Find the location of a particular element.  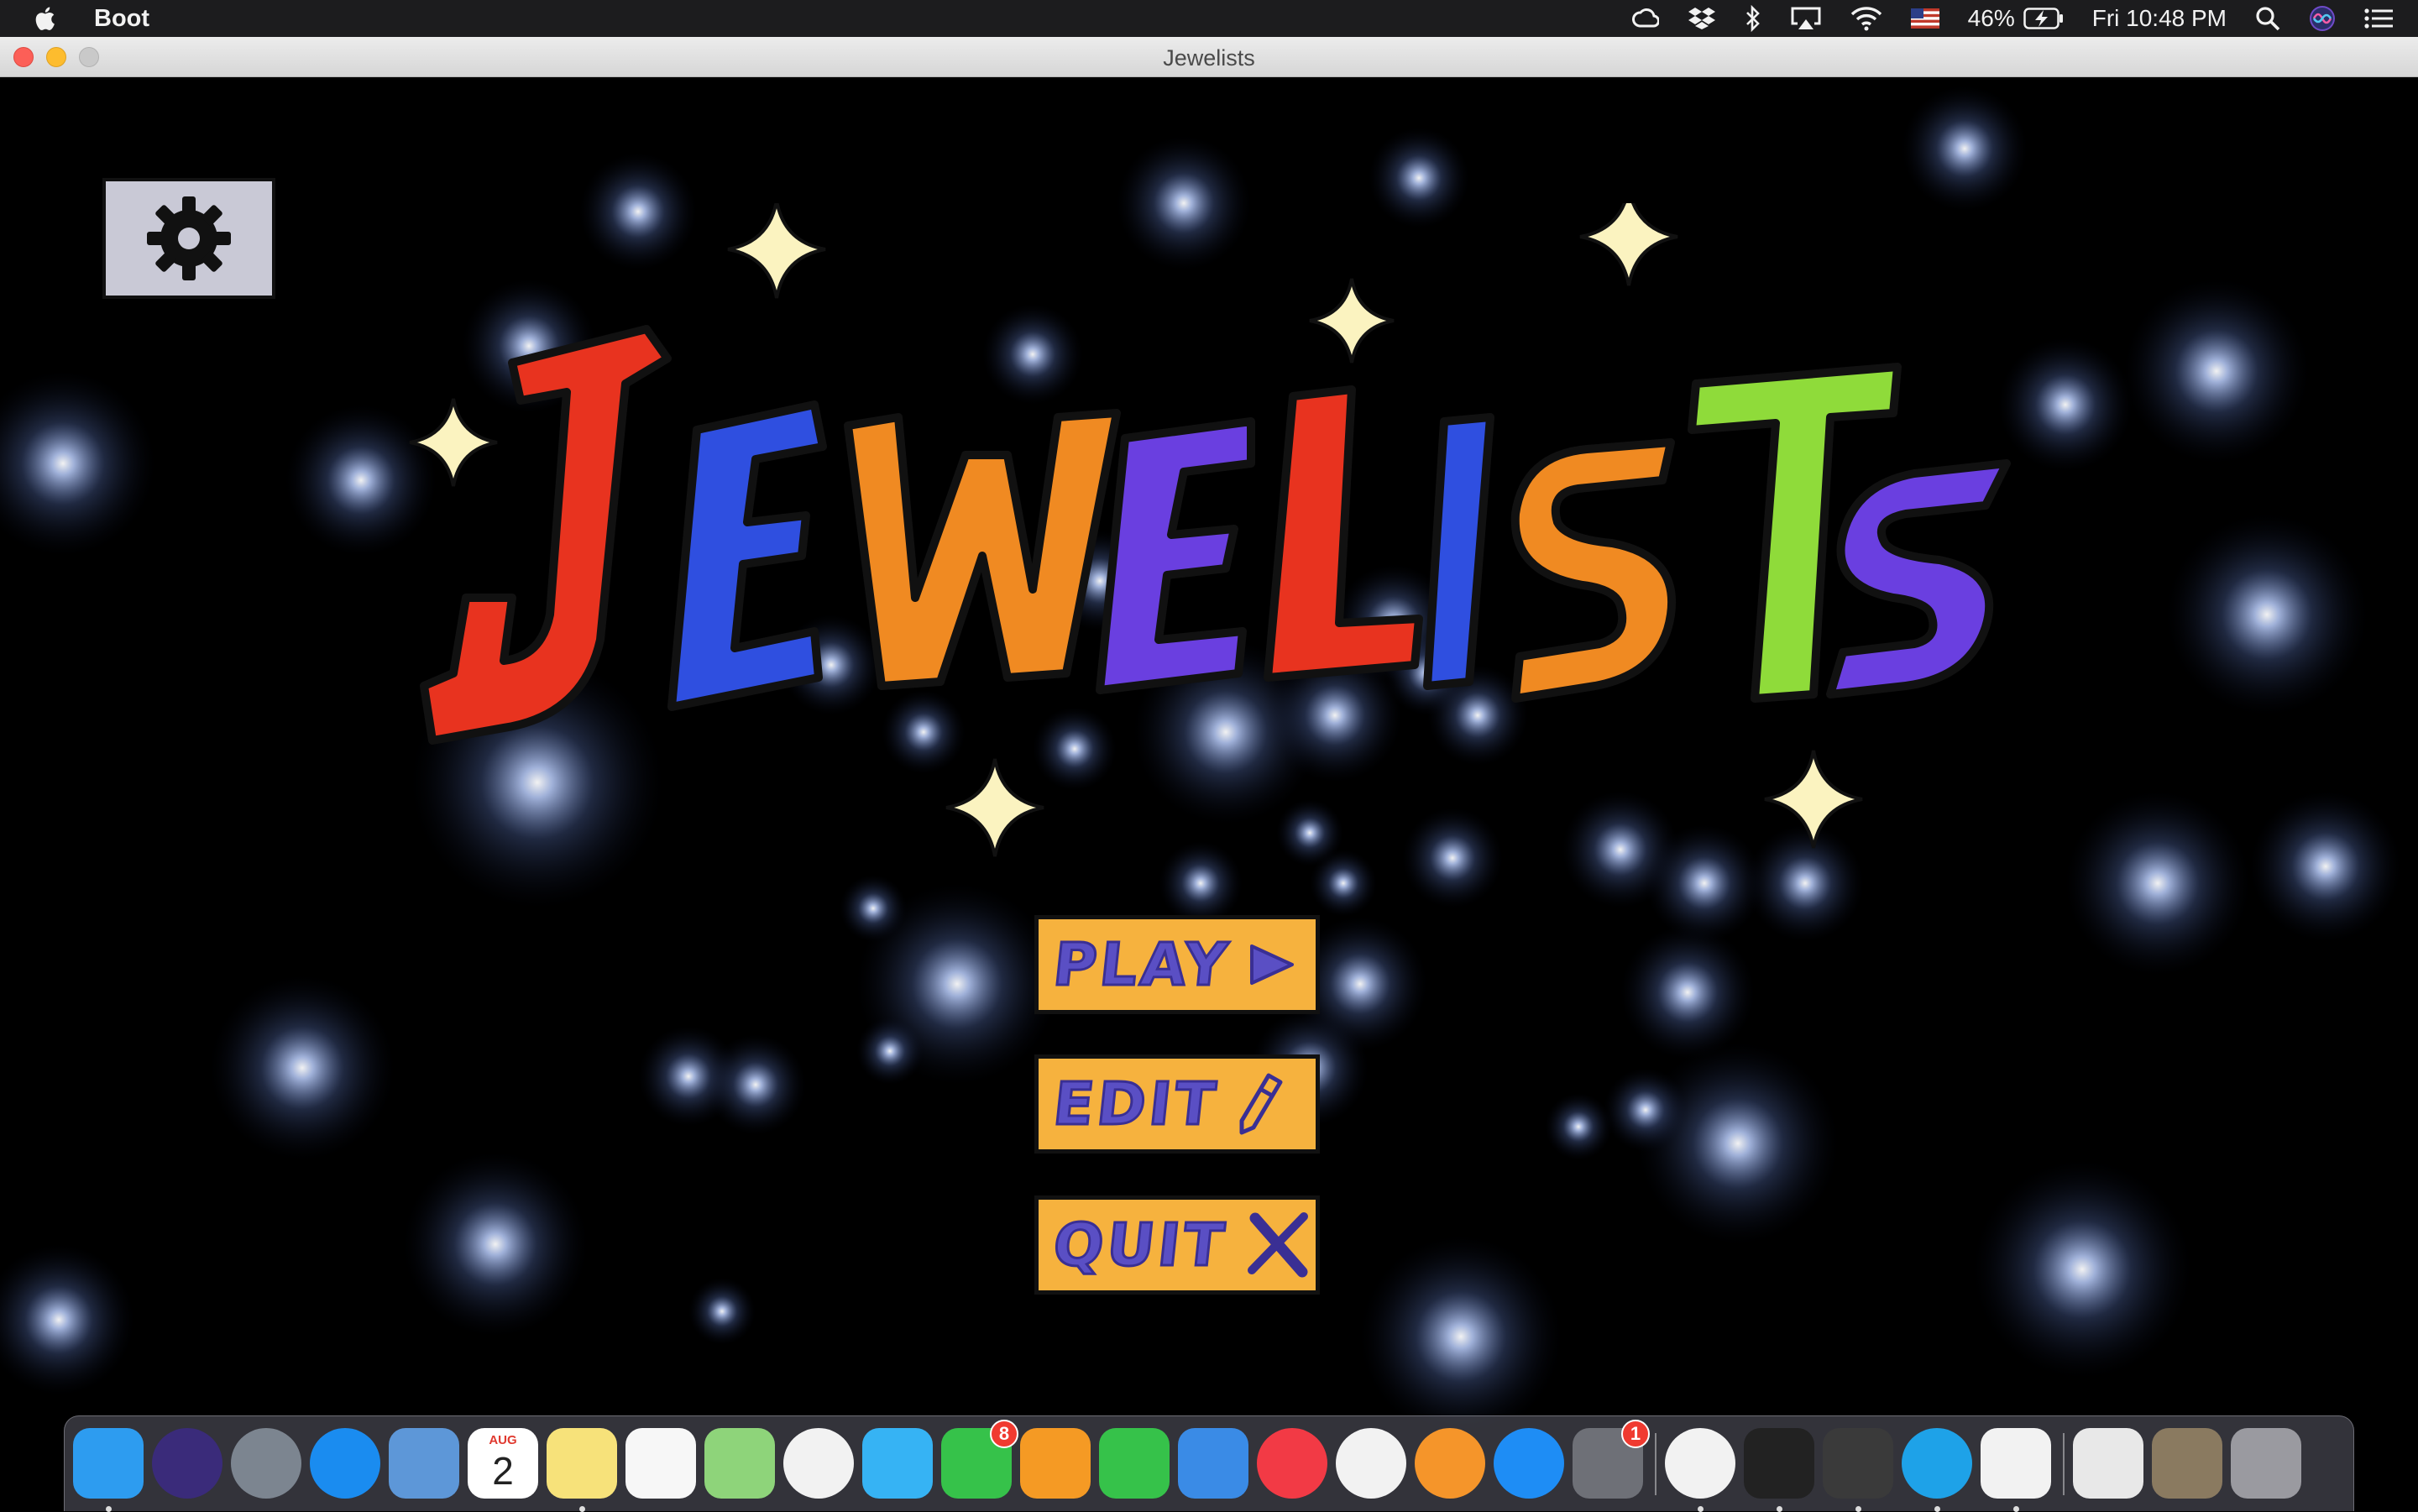

logo-letter-s2 is located at coordinates (1918, 578).